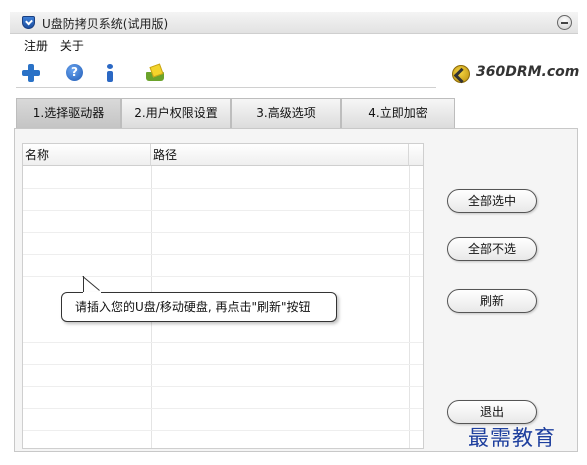 The height and width of the screenshot is (465, 587). I want to click on tab-encrypt-now: 4.立即加密, so click(398, 113).